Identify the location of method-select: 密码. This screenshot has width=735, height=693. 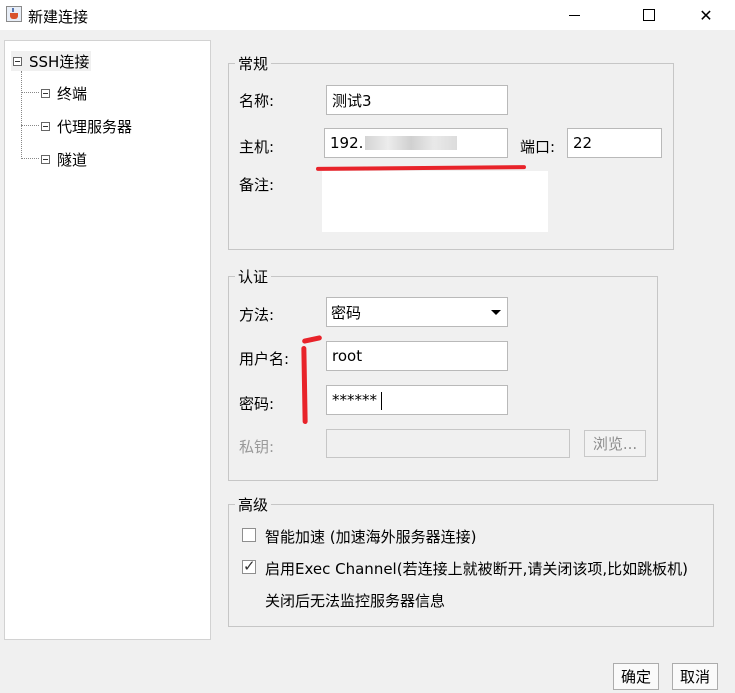
(417, 312).